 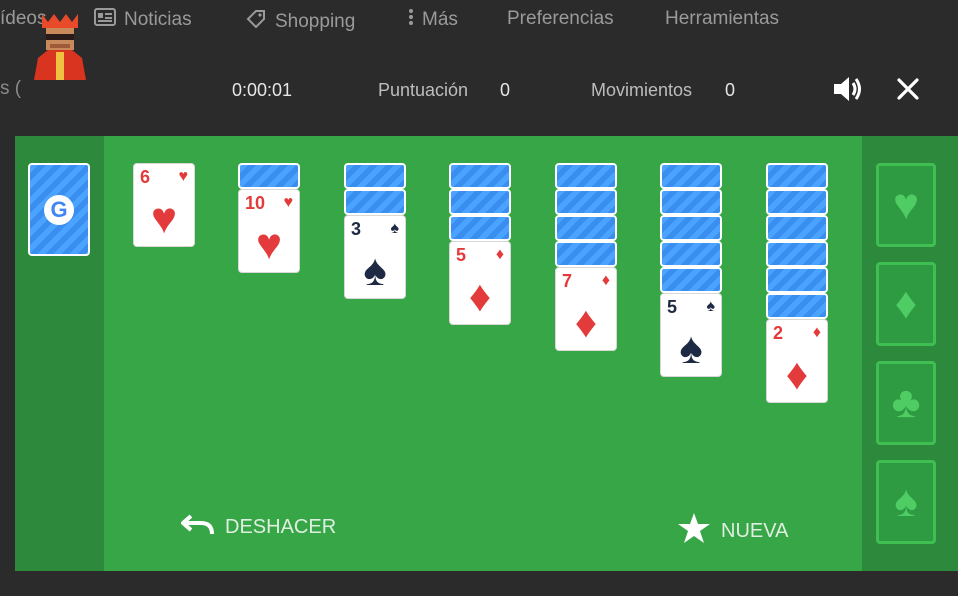 I want to click on card-back-pattern: G, so click(x=59, y=209).